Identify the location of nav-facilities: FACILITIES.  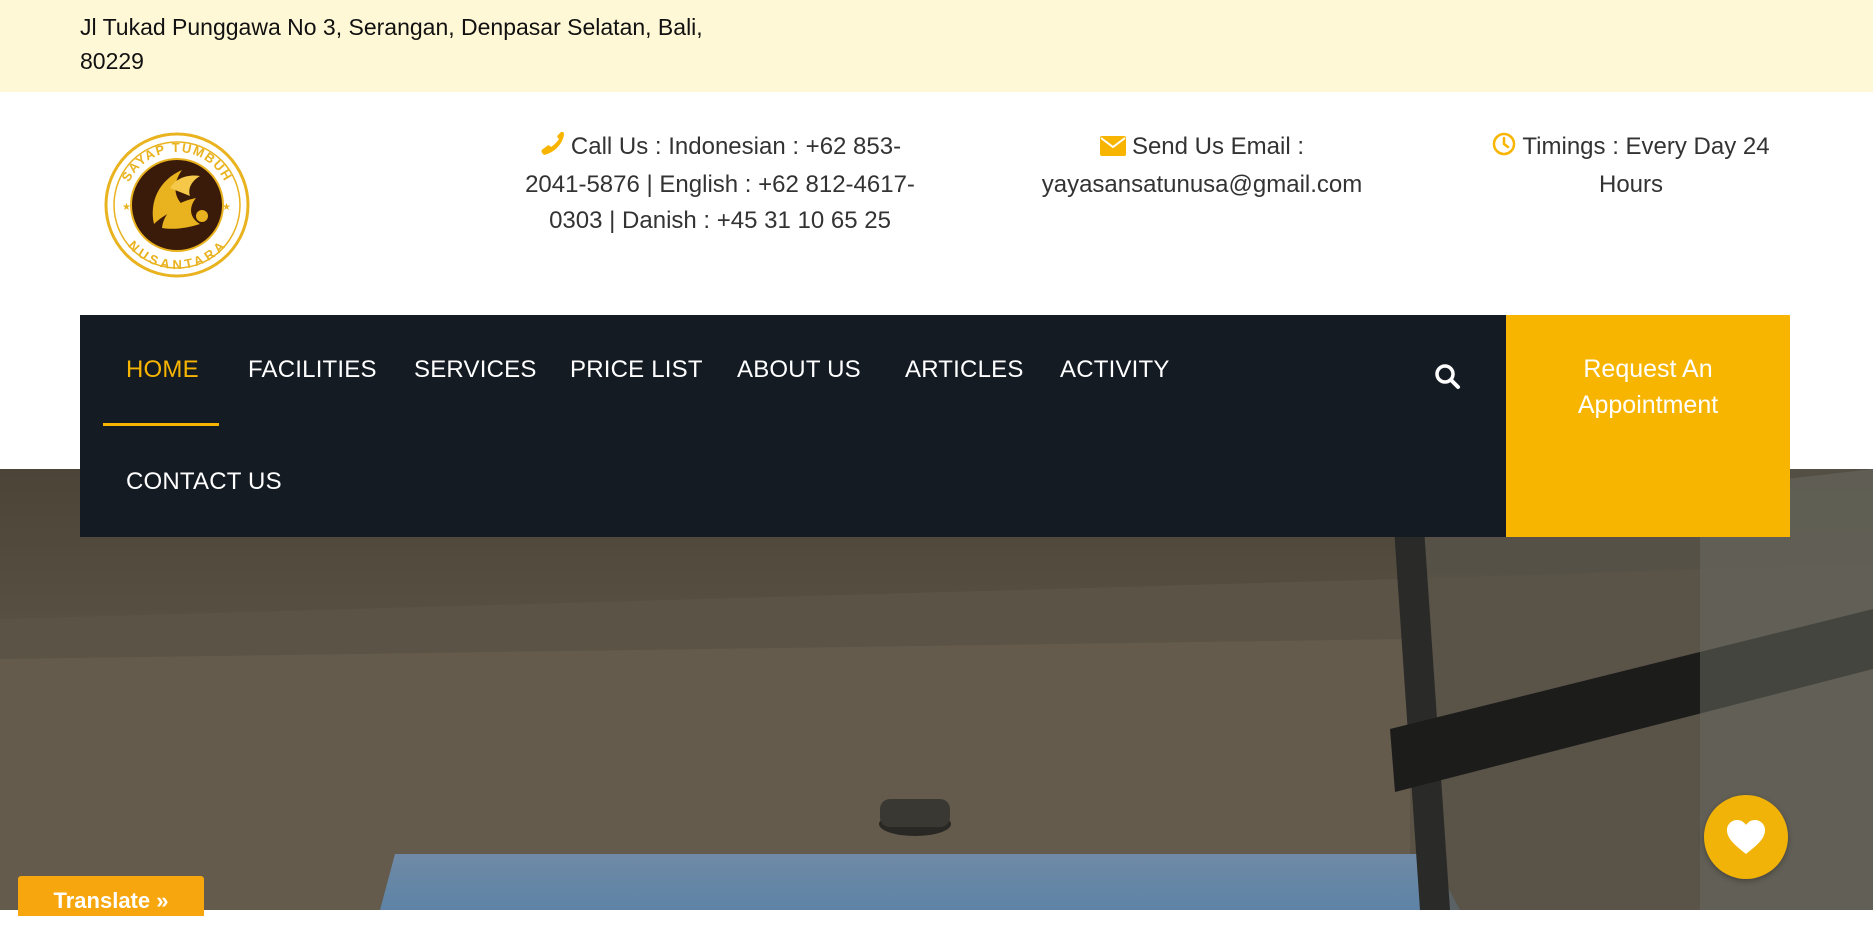
(312, 370).